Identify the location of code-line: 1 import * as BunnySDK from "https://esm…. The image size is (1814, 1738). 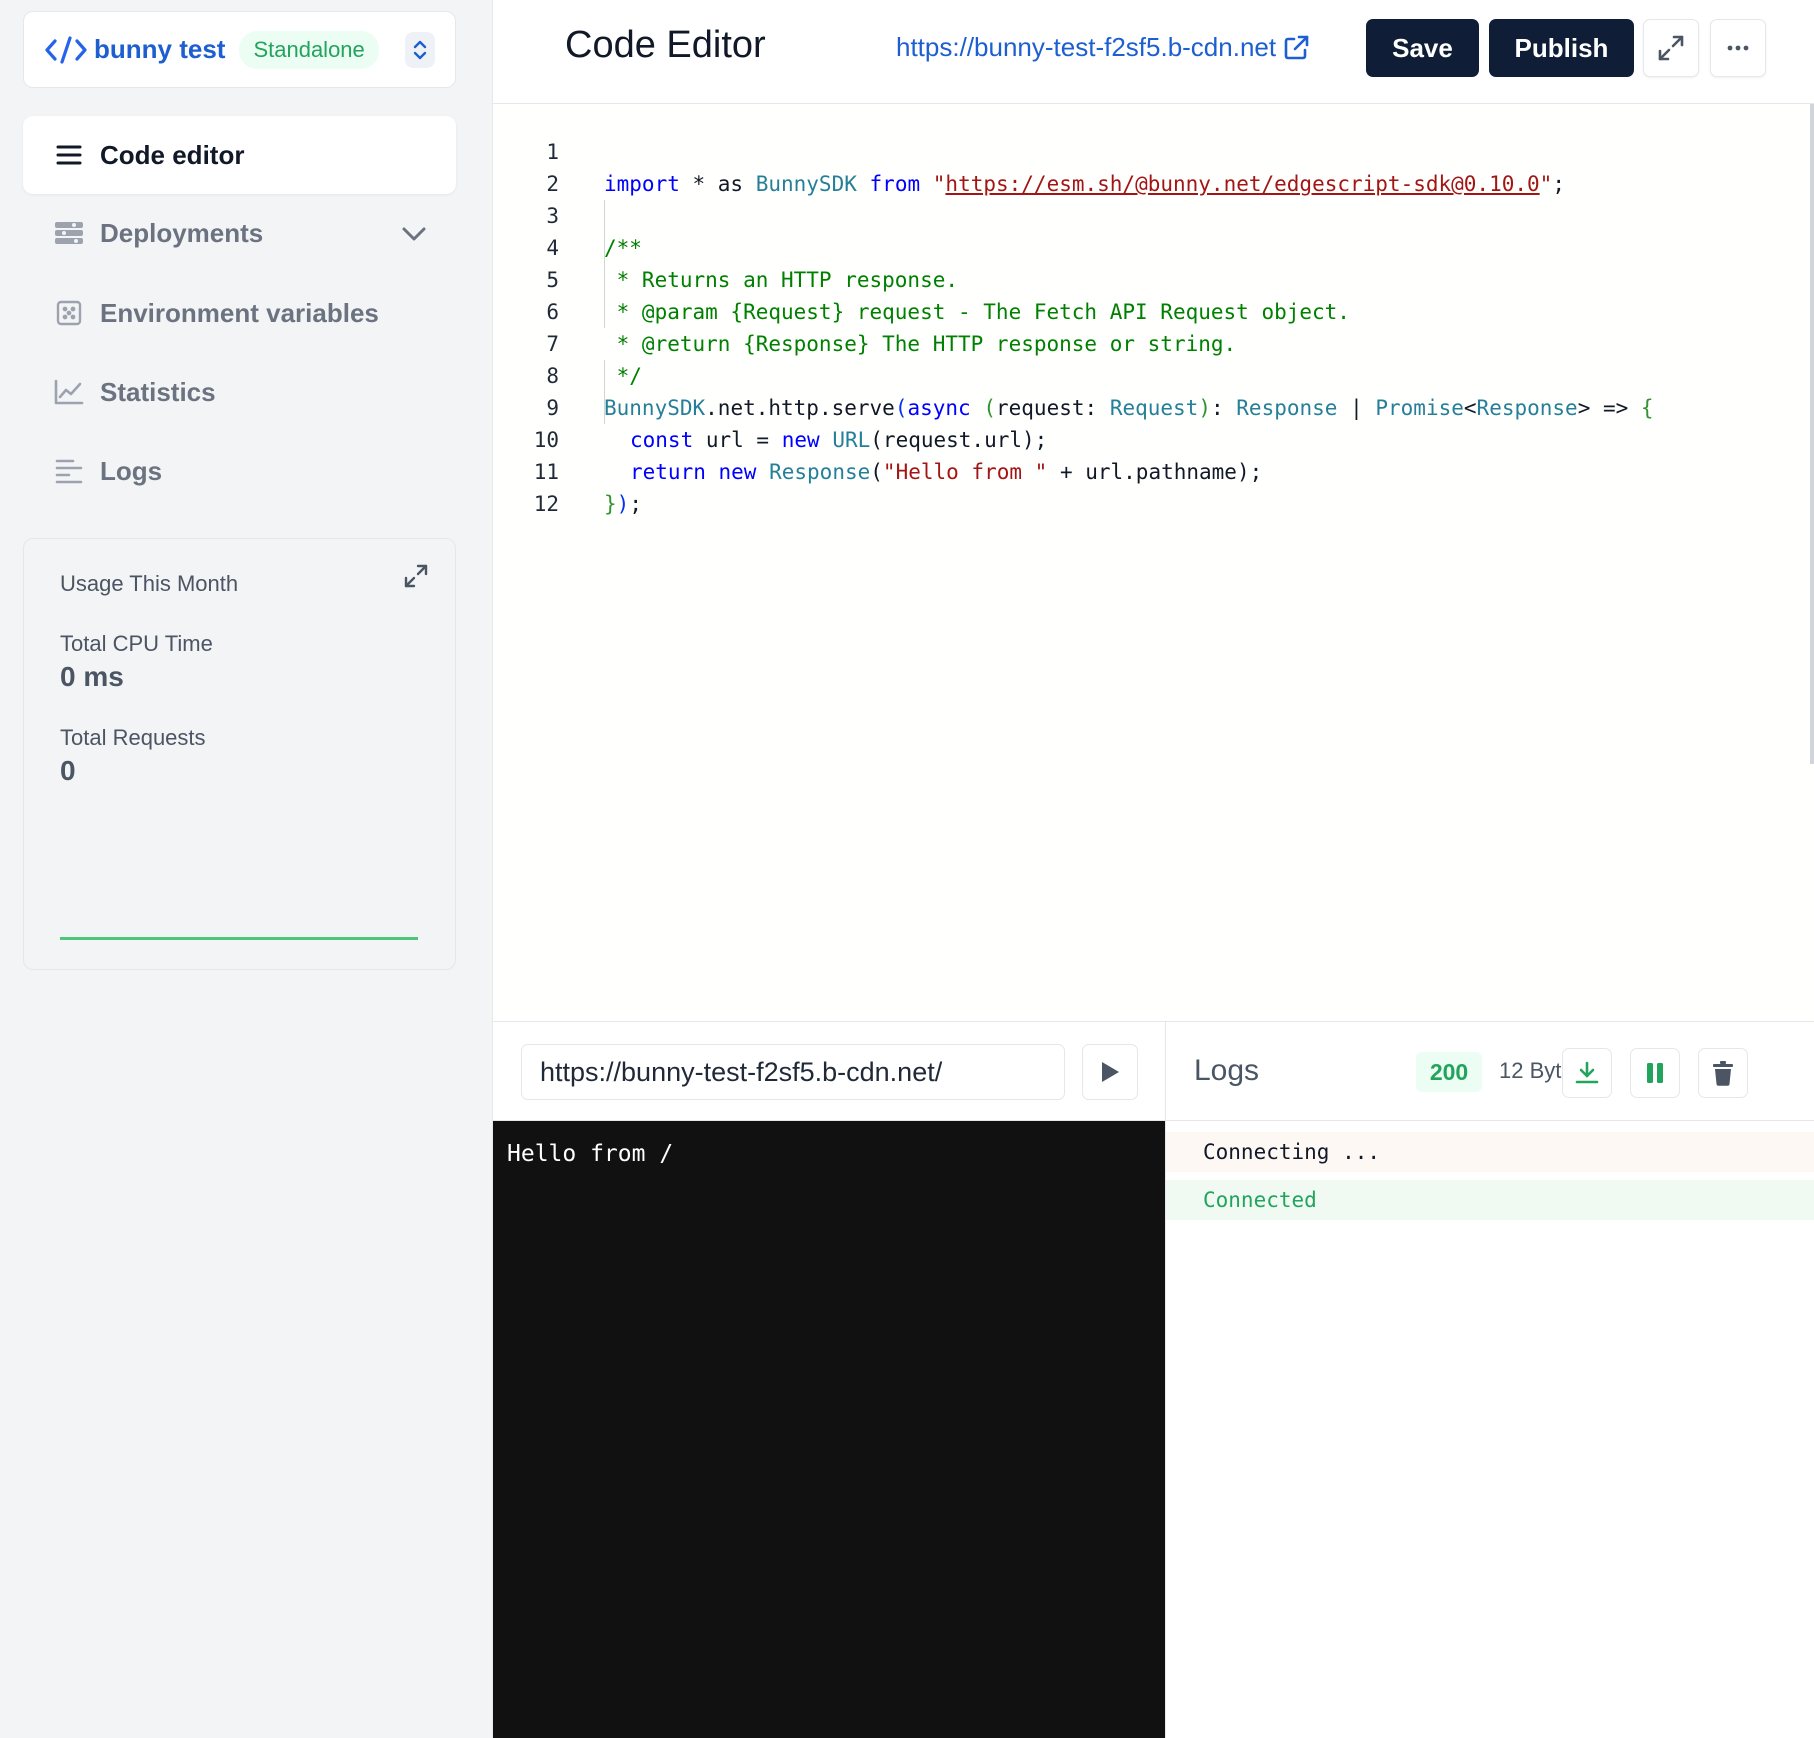
(1143, 150).